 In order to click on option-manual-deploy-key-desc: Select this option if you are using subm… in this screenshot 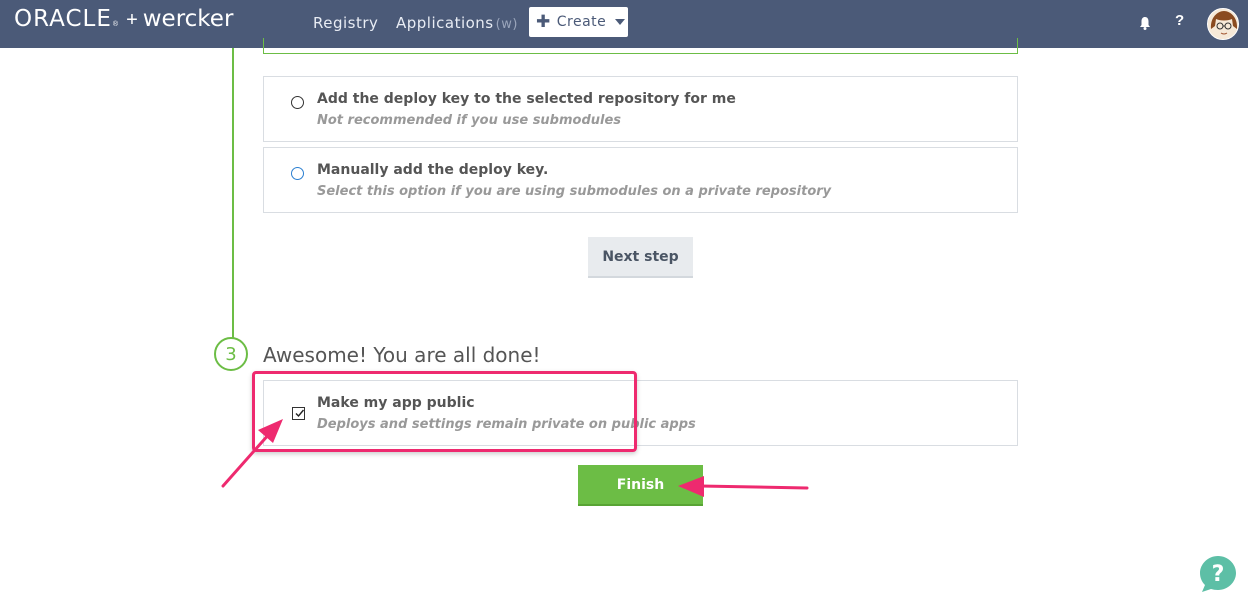, I will do `click(574, 191)`.